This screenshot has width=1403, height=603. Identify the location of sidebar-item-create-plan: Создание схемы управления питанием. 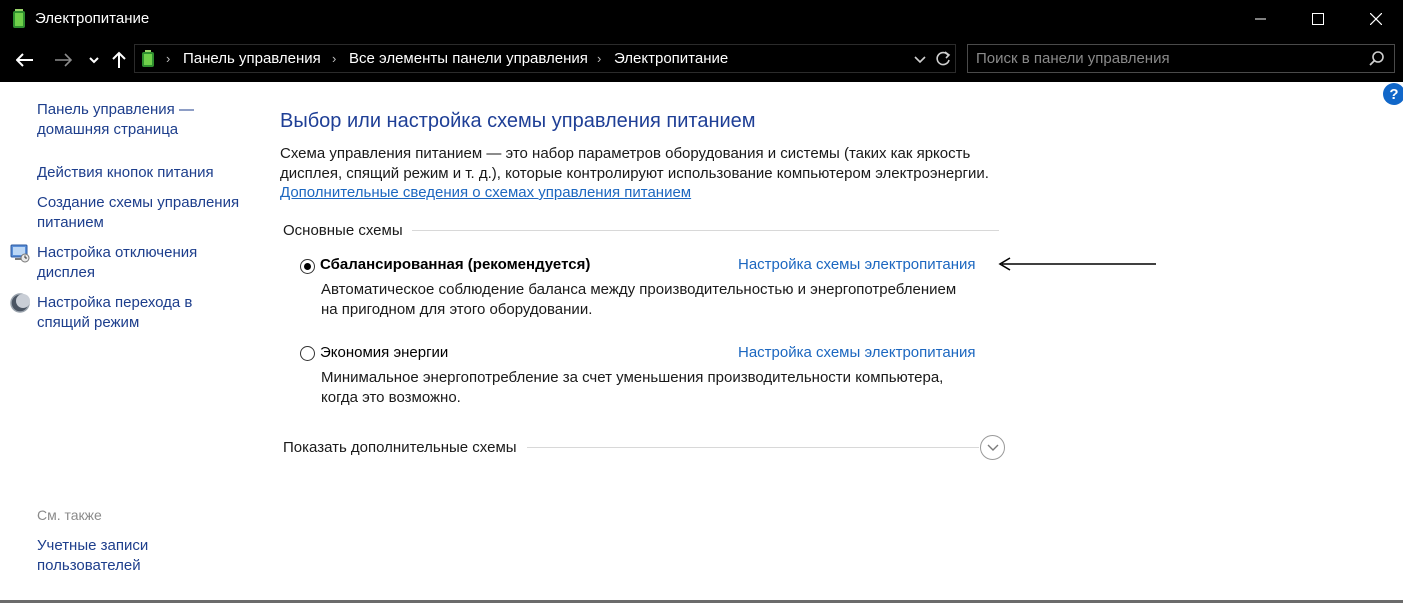
(138, 213).